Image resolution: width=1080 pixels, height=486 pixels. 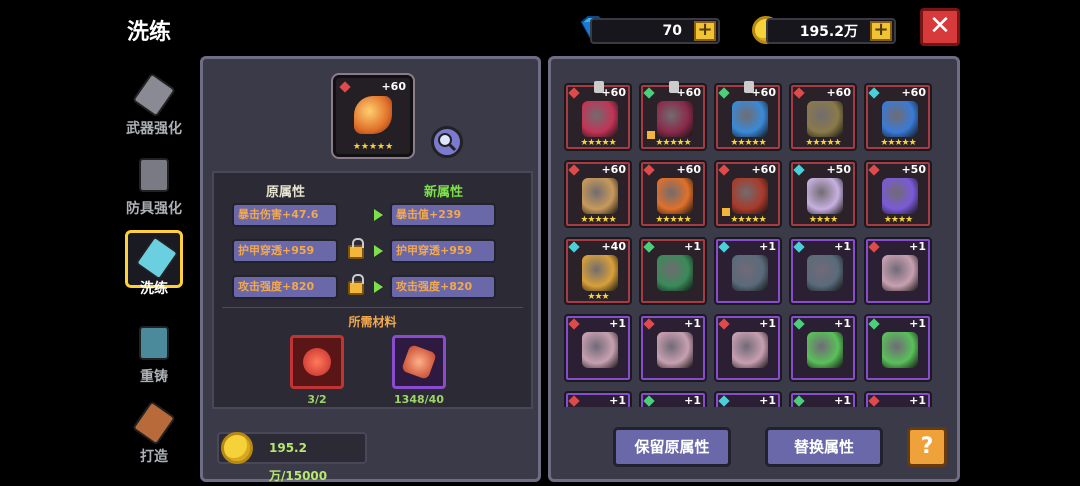 I want to click on nav-item: 打造, so click(x=154, y=432).